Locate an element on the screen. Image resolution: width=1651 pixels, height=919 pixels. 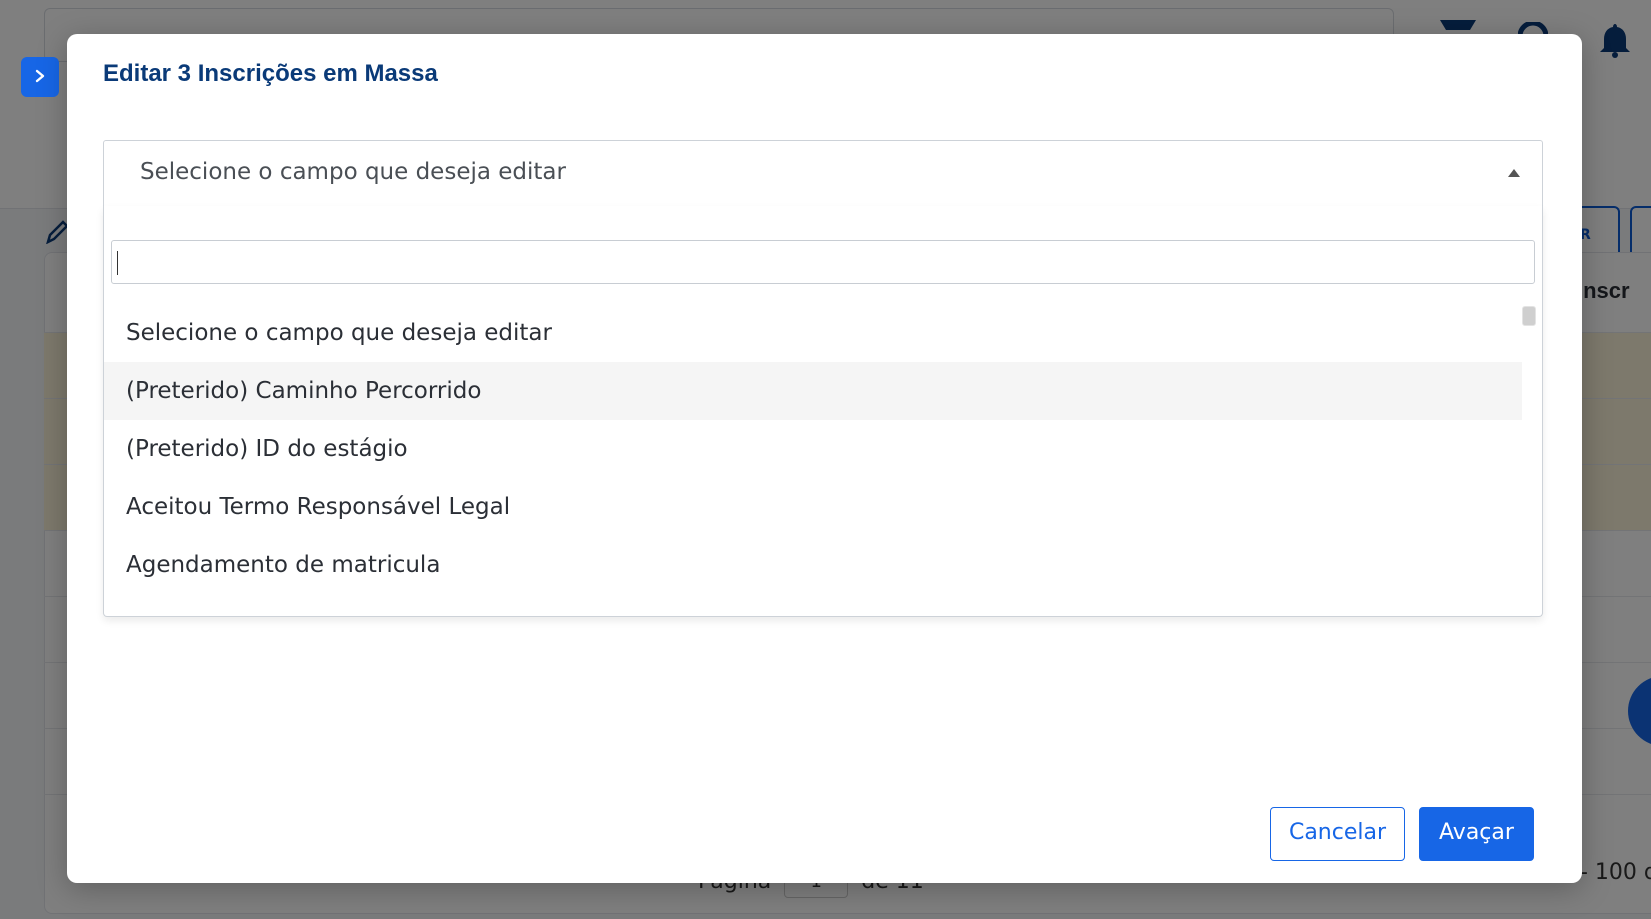
list-item: (Preterido) Caminho Percorrido is located at coordinates (813, 391).